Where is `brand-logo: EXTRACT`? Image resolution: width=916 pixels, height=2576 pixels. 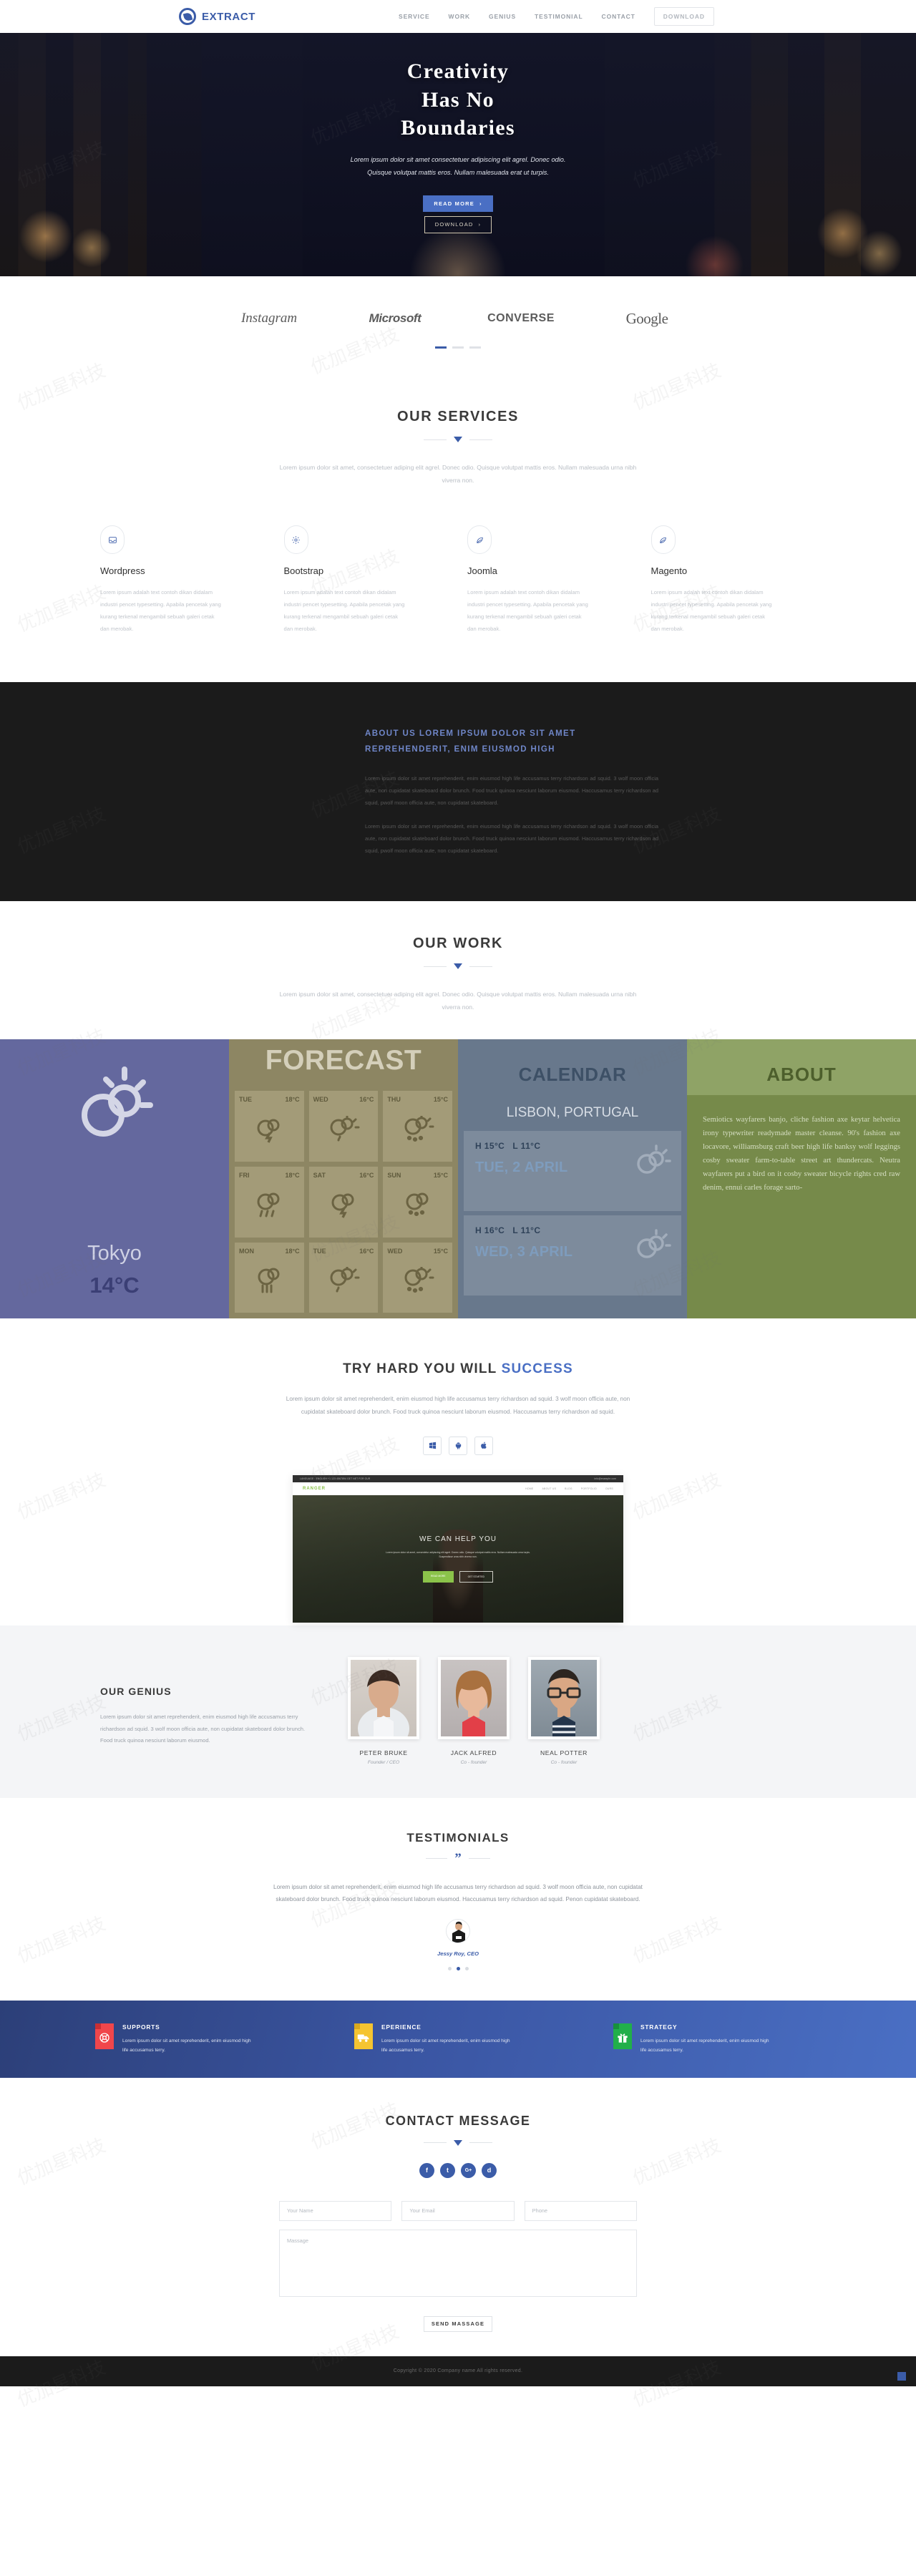
brand-logo: EXTRACT is located at coordinates (217, 16).